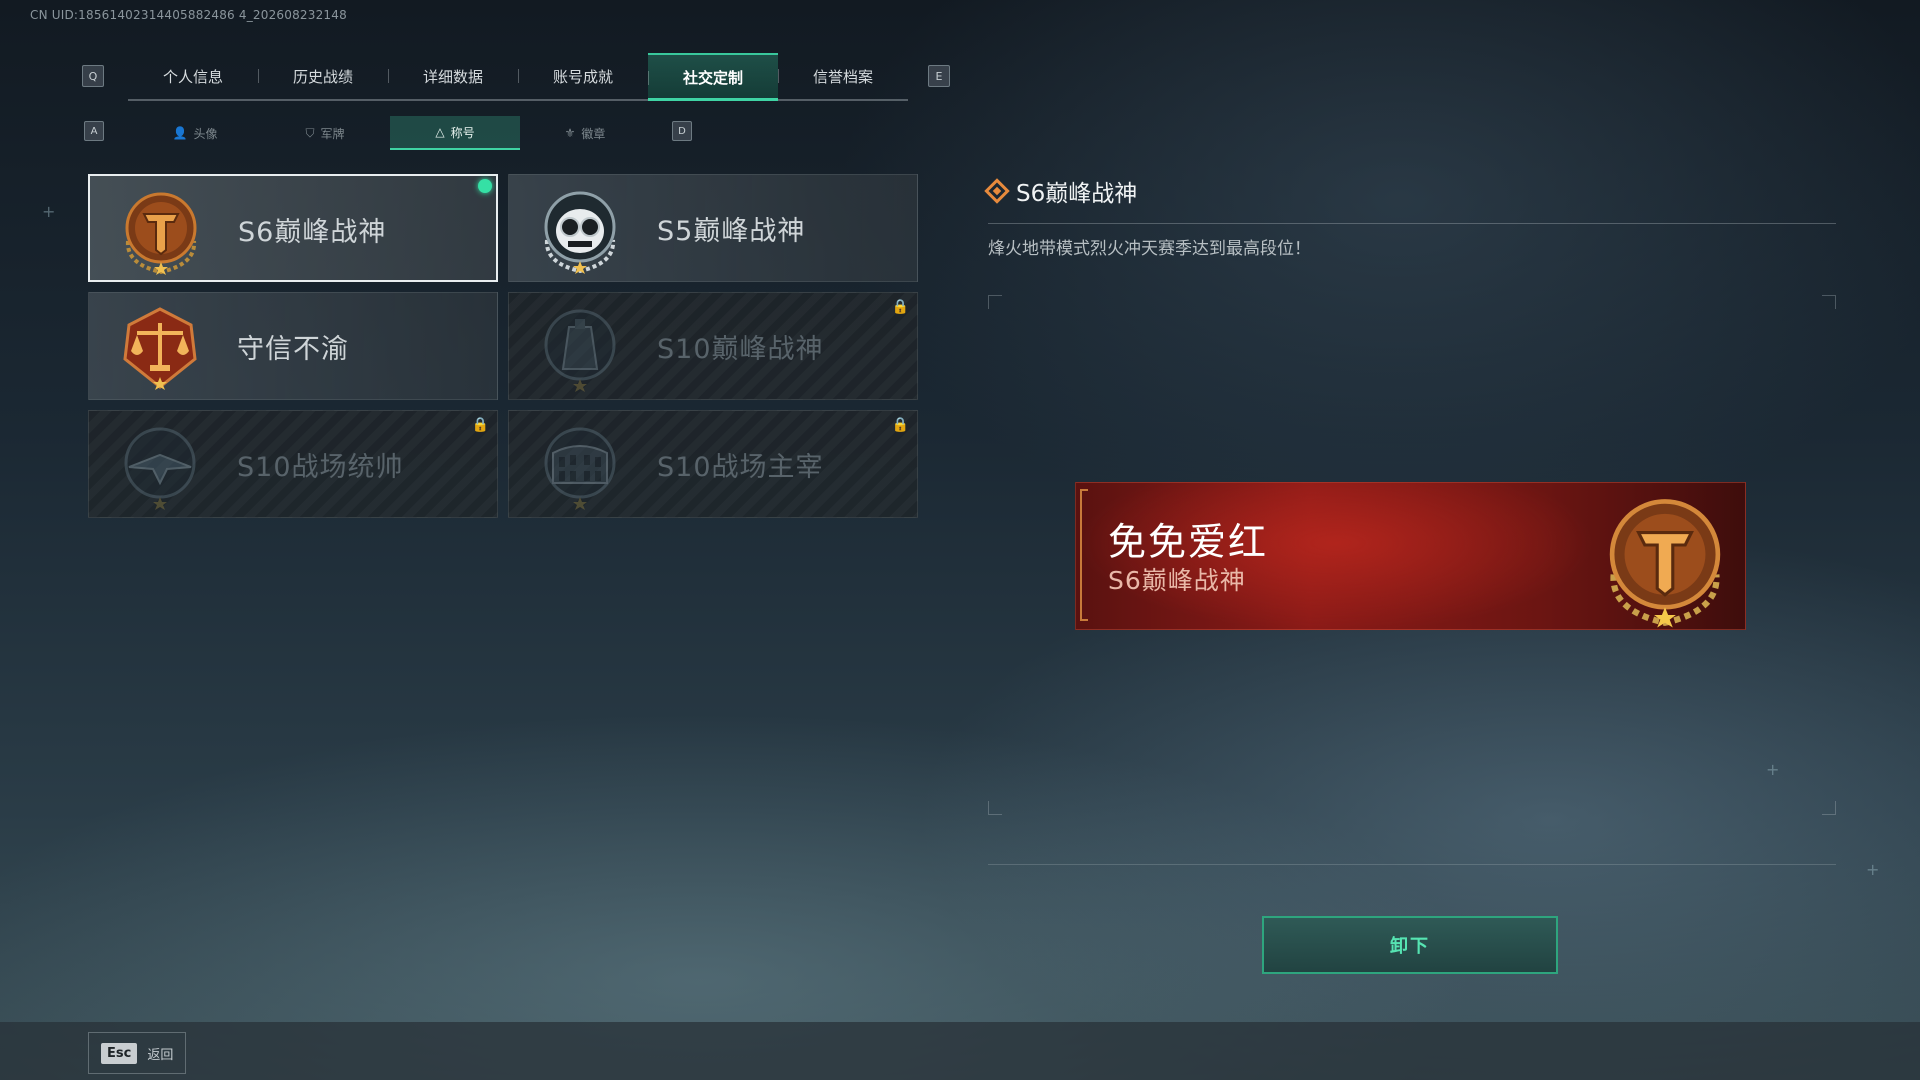 The width and height of the screenshot is (1920, 1080). Describe the element at coordinates (453, 76) in the screenshot. I see `tab-detailed-data: 详细数据` at that location.